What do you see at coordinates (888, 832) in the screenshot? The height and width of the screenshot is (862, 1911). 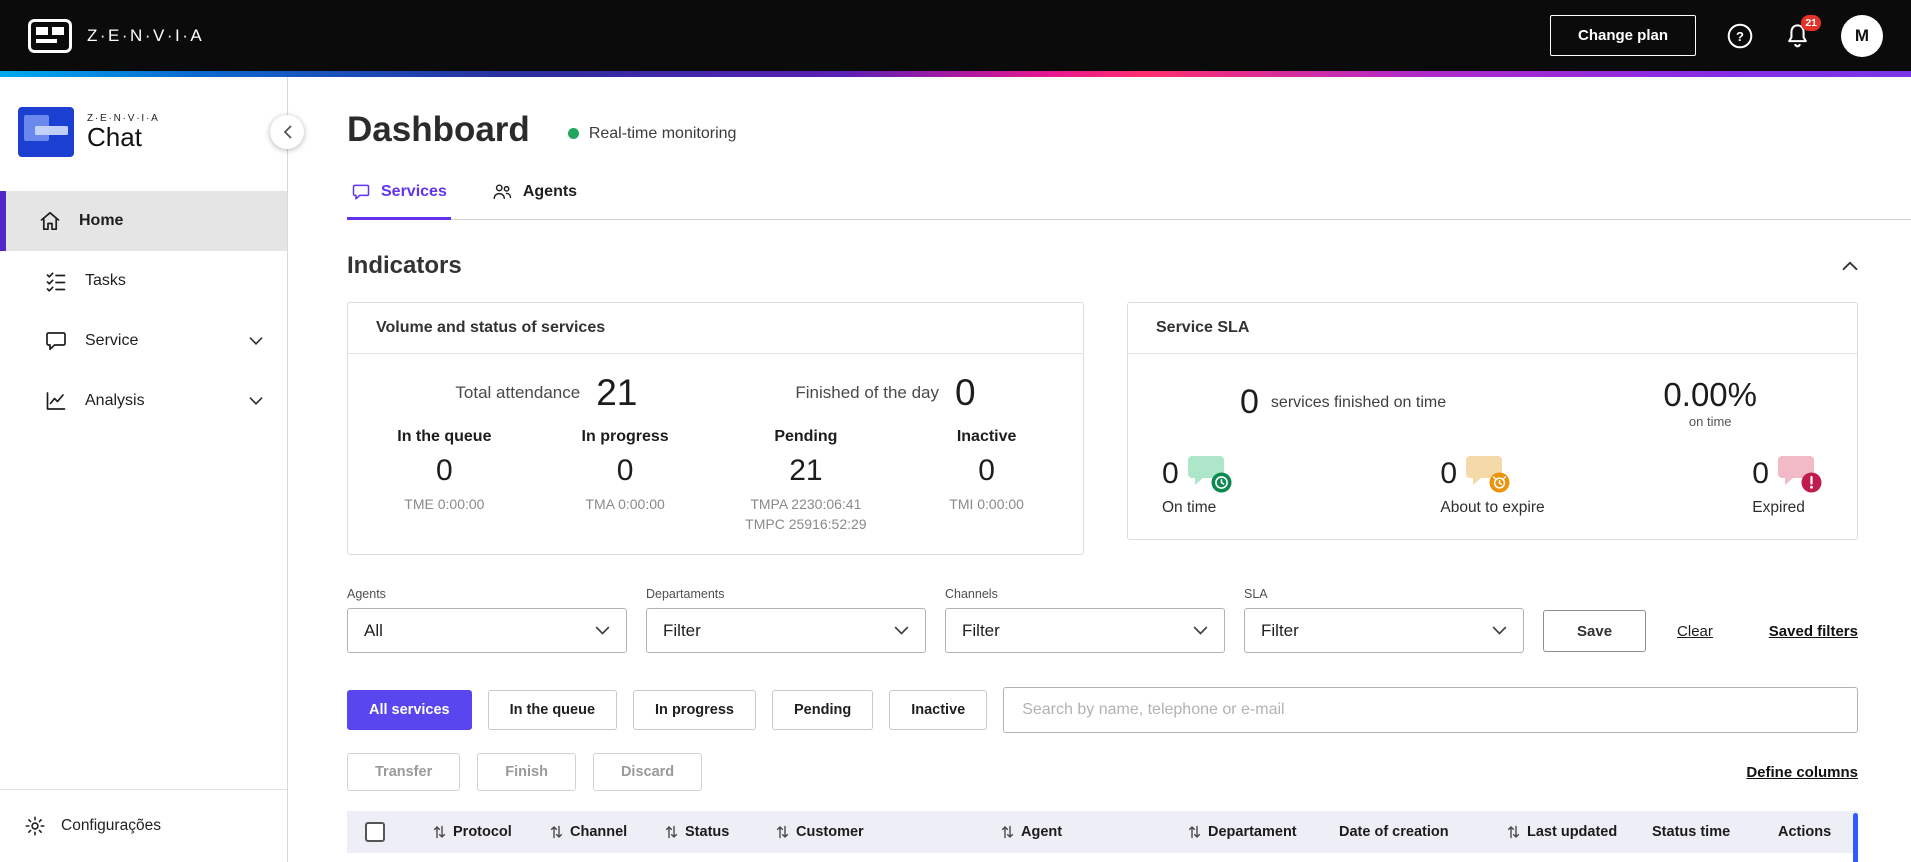 I see `column-customer: Customer` at bounding box center [888, 832].